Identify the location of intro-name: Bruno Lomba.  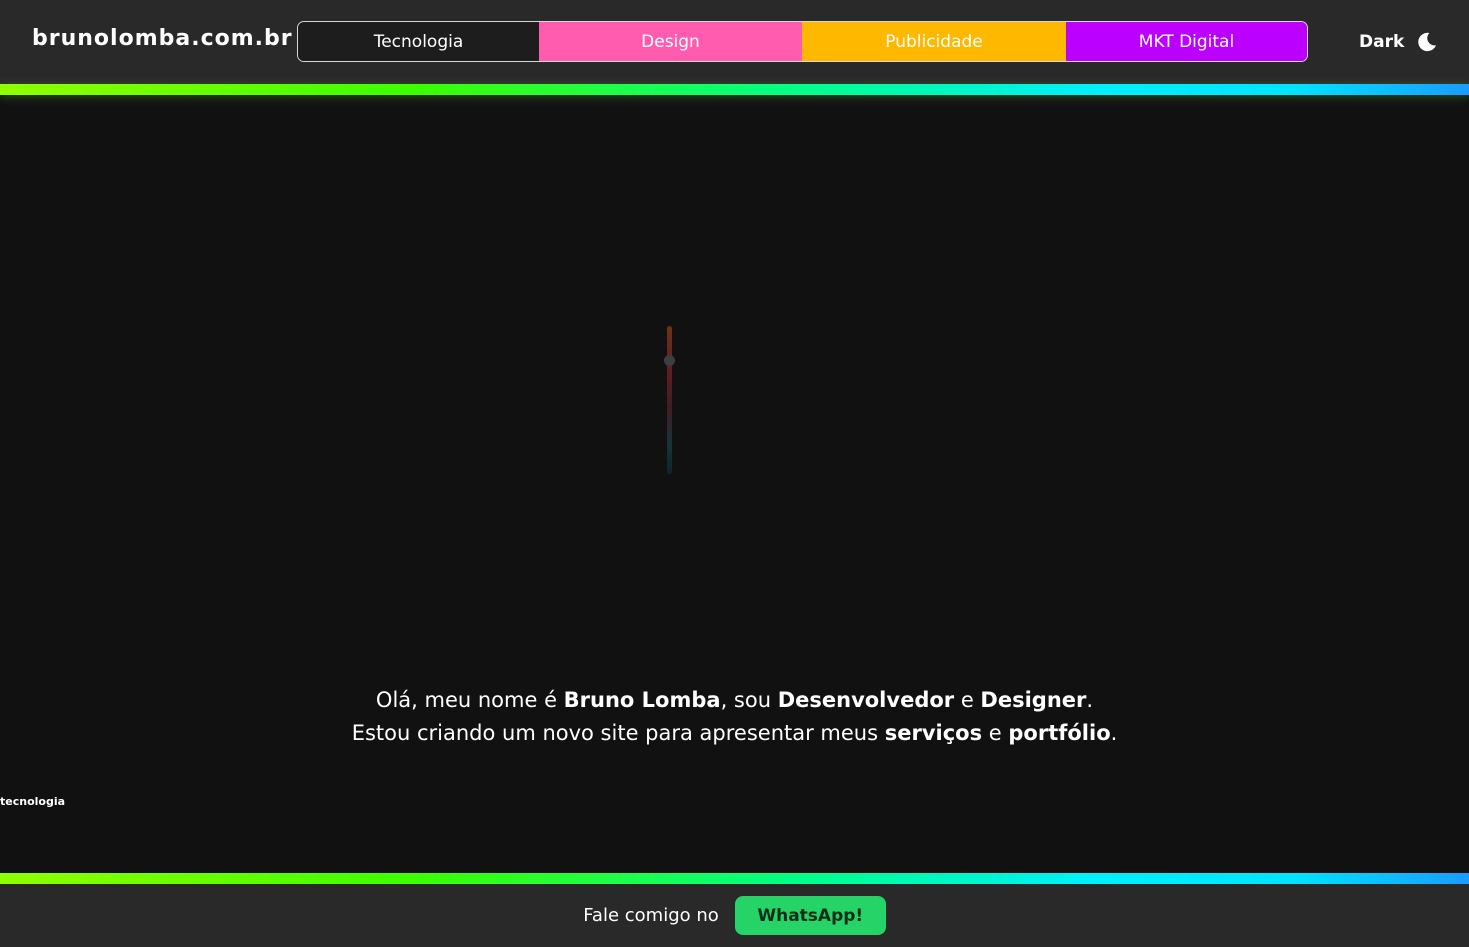
(642, 700).